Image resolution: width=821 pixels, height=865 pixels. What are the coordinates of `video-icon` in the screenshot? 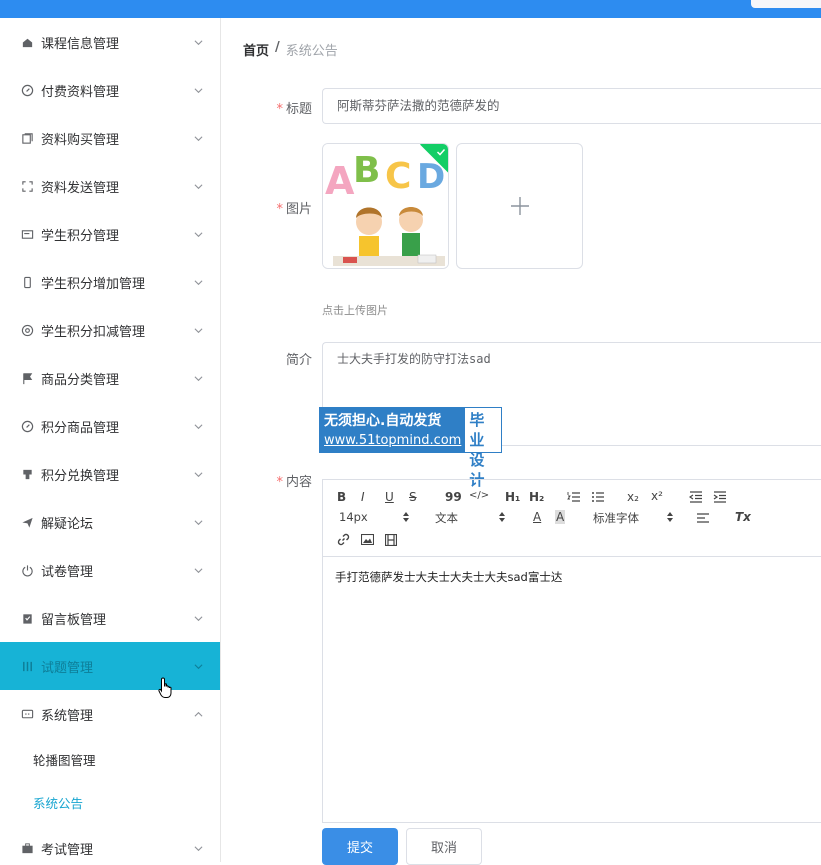 It's located at (391, 541).